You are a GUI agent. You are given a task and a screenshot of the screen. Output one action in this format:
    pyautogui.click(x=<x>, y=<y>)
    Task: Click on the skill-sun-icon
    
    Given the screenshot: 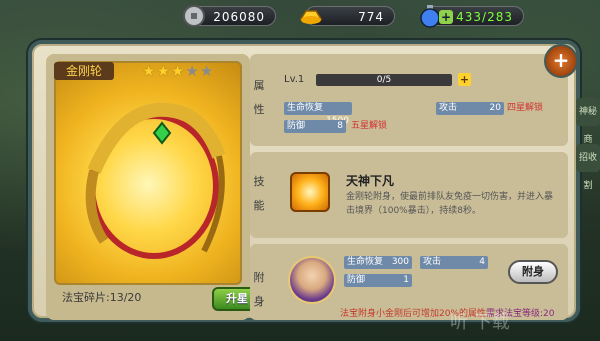 What is the action you would take?
    pyautogui.click(x=310, y=192)
    